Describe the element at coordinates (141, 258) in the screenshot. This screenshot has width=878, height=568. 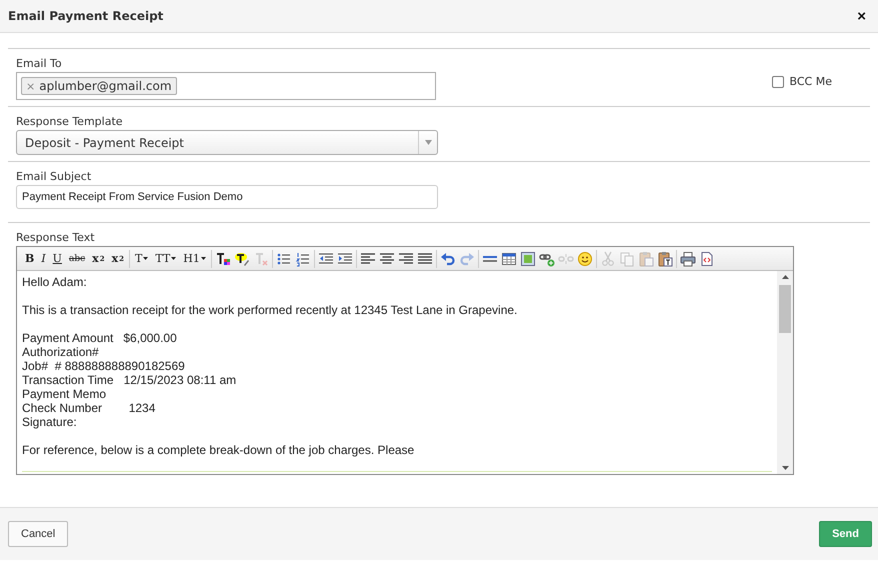
I see `font-menu-button: T` at that location.